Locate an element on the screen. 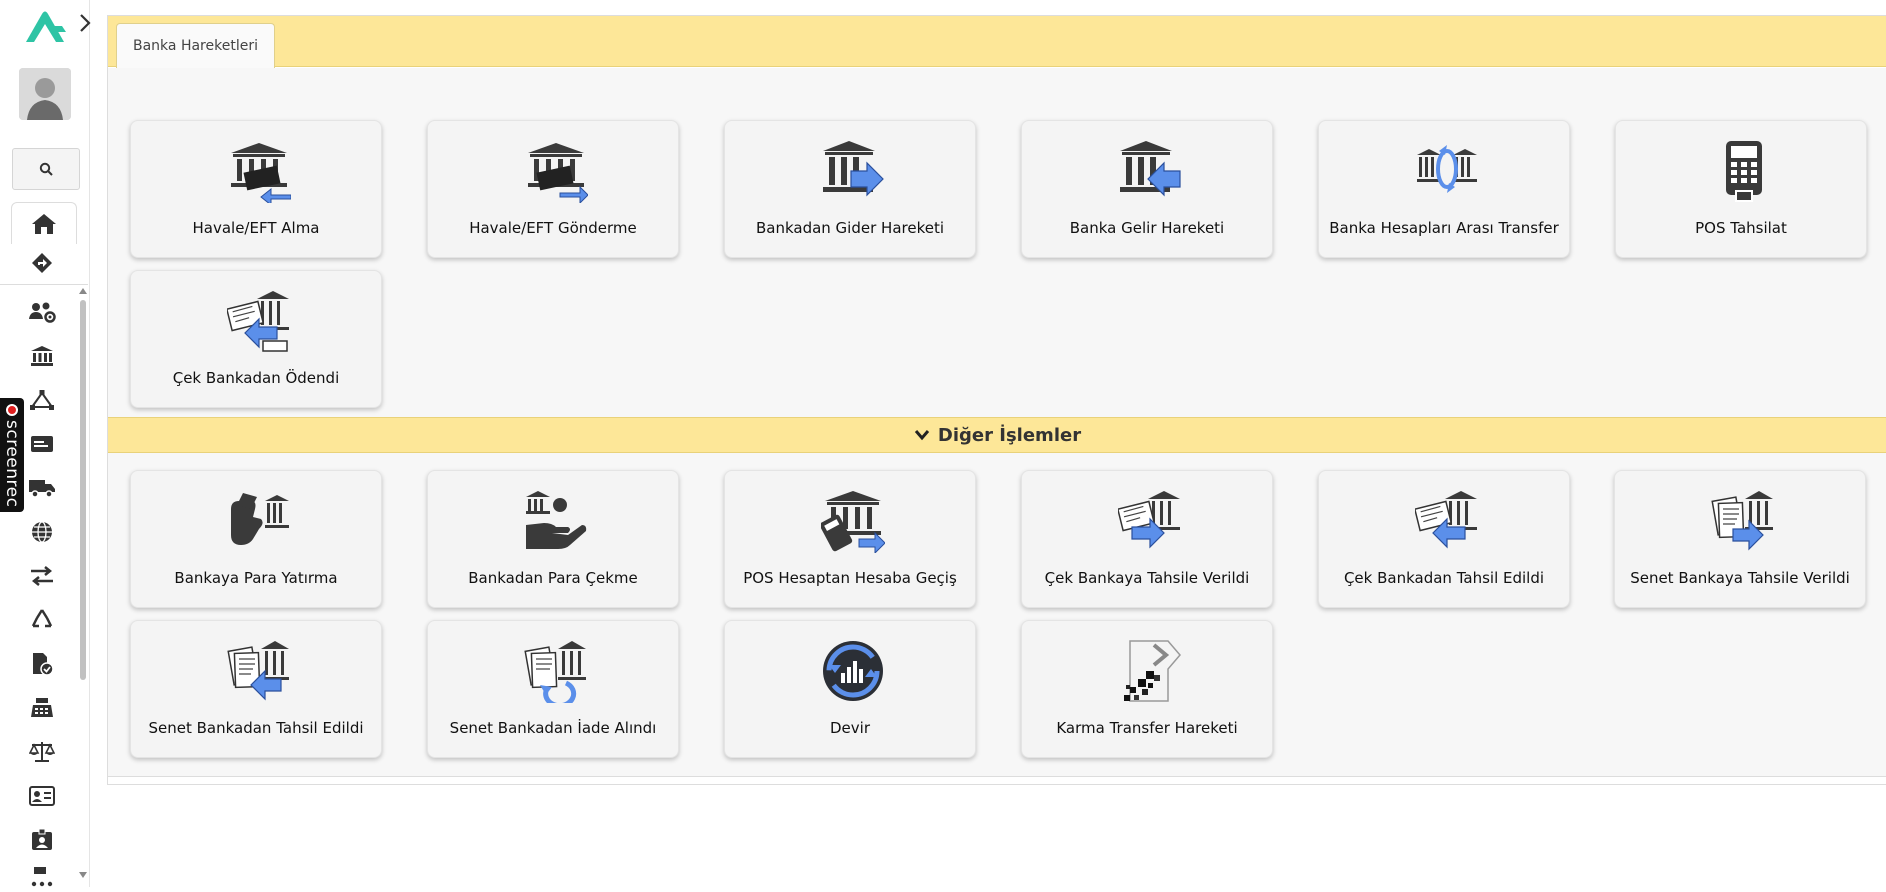 The height and width of the screenshot is (892, 1886). check-from-bank-icon is located at coordinates (1446, 520).